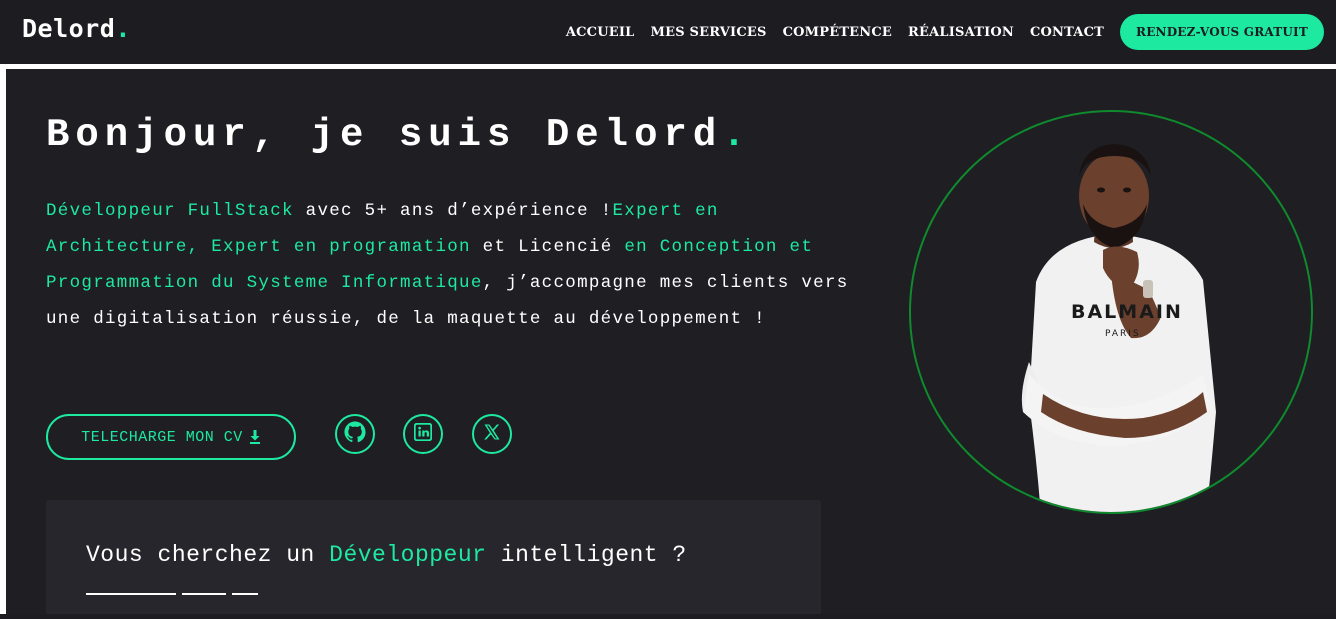 The height and width of the screenshot is (619, 1336). What do you see at coordinates (208, 555) in the screenshot?
I see `card-heading-before: Vous cherchez un` at bounding box center [208, 555].